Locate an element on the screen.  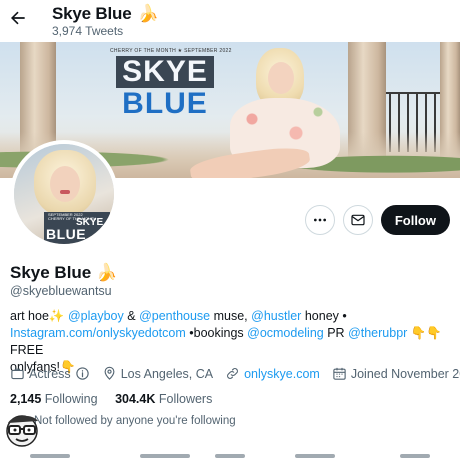
banner-kicker: CHERRY OF THE MONTH ★ SEPTEMBER 2022 is located at coordinates (171, 51).